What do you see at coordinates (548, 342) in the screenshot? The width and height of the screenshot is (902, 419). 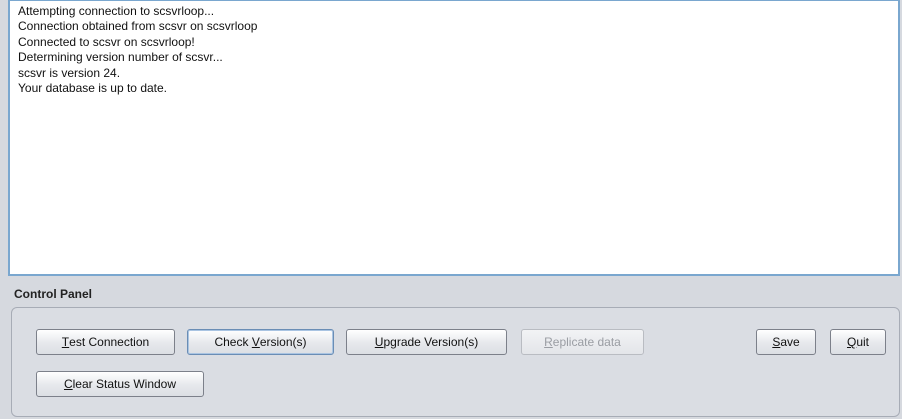 I see `button-mnemonic: R` at bounding box center [548, 342].